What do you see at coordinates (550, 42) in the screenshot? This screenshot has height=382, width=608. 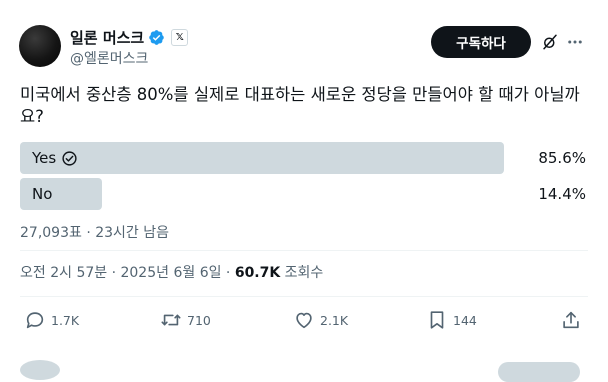 I see `grok-icon` at bounding box center [550, 42].